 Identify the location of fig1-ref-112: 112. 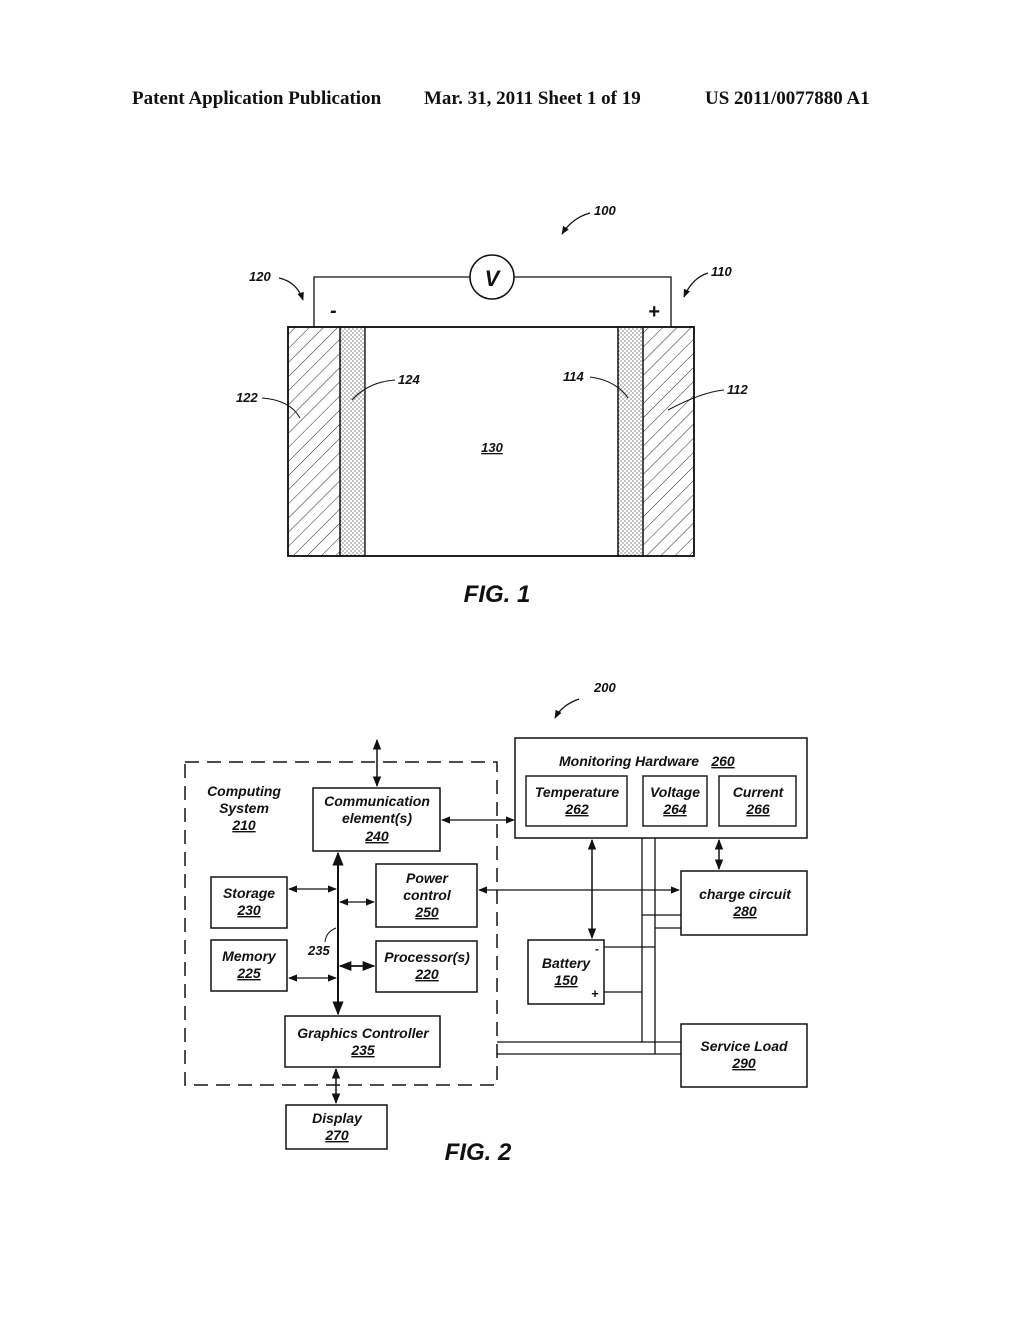
(737, 389).